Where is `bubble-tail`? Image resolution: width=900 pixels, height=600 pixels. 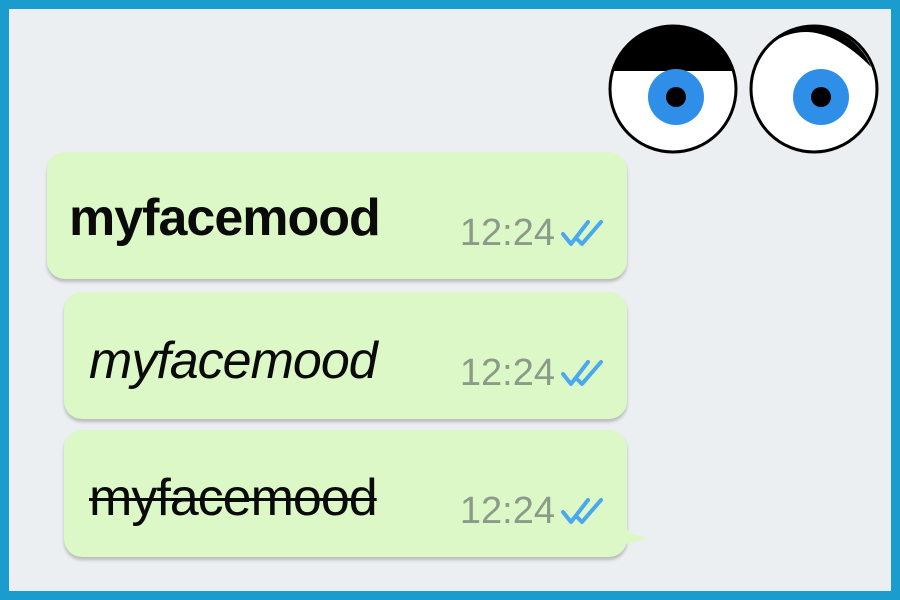 bubble-tail is located at coordinates (631, 531).